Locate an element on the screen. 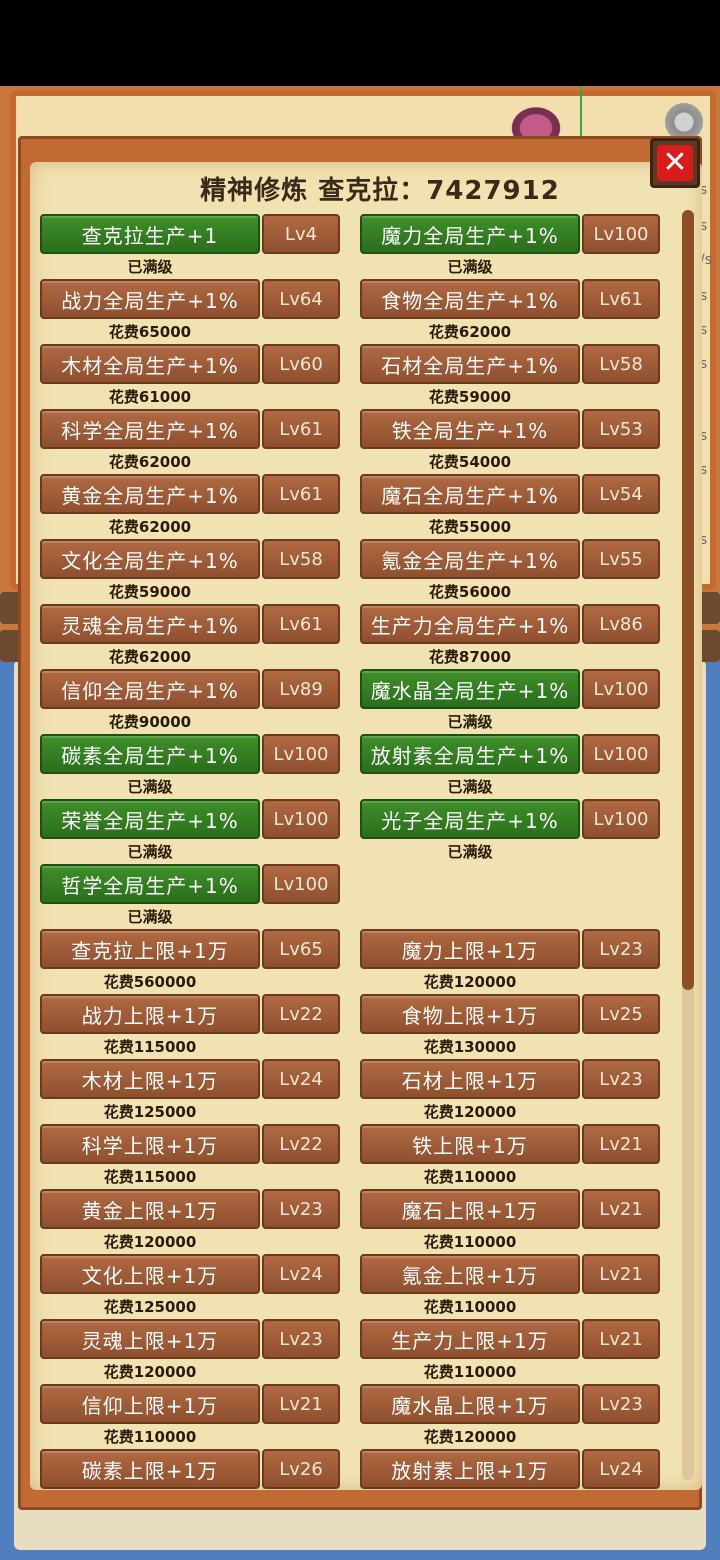 This screenshot has height=1560, width=720. upgrade-button: 黄金上限+1万 is located at coordinates (150, 1209).